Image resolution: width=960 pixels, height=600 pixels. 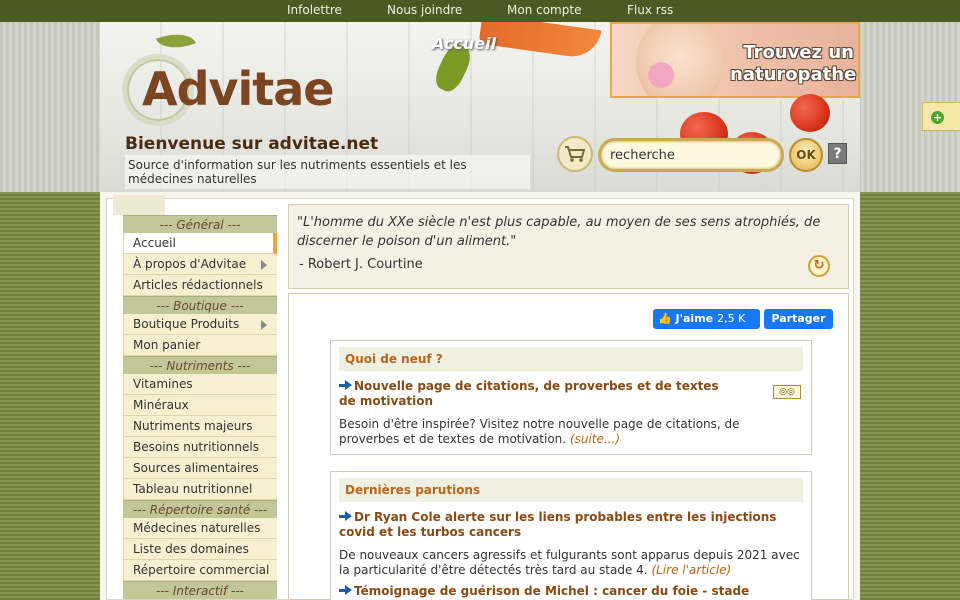 What do you see at coordinates (571, 359) in the screenshot?
I see `news-box-title: Quoi de neuf ?` at bounding box center [571, 359].